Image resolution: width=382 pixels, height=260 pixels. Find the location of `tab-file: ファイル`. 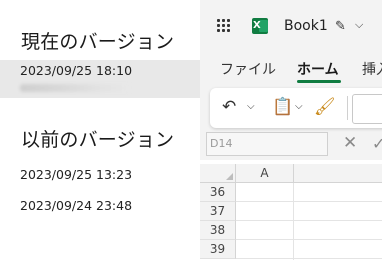

tab-file: ファイル is located at coordinates (248, 69).